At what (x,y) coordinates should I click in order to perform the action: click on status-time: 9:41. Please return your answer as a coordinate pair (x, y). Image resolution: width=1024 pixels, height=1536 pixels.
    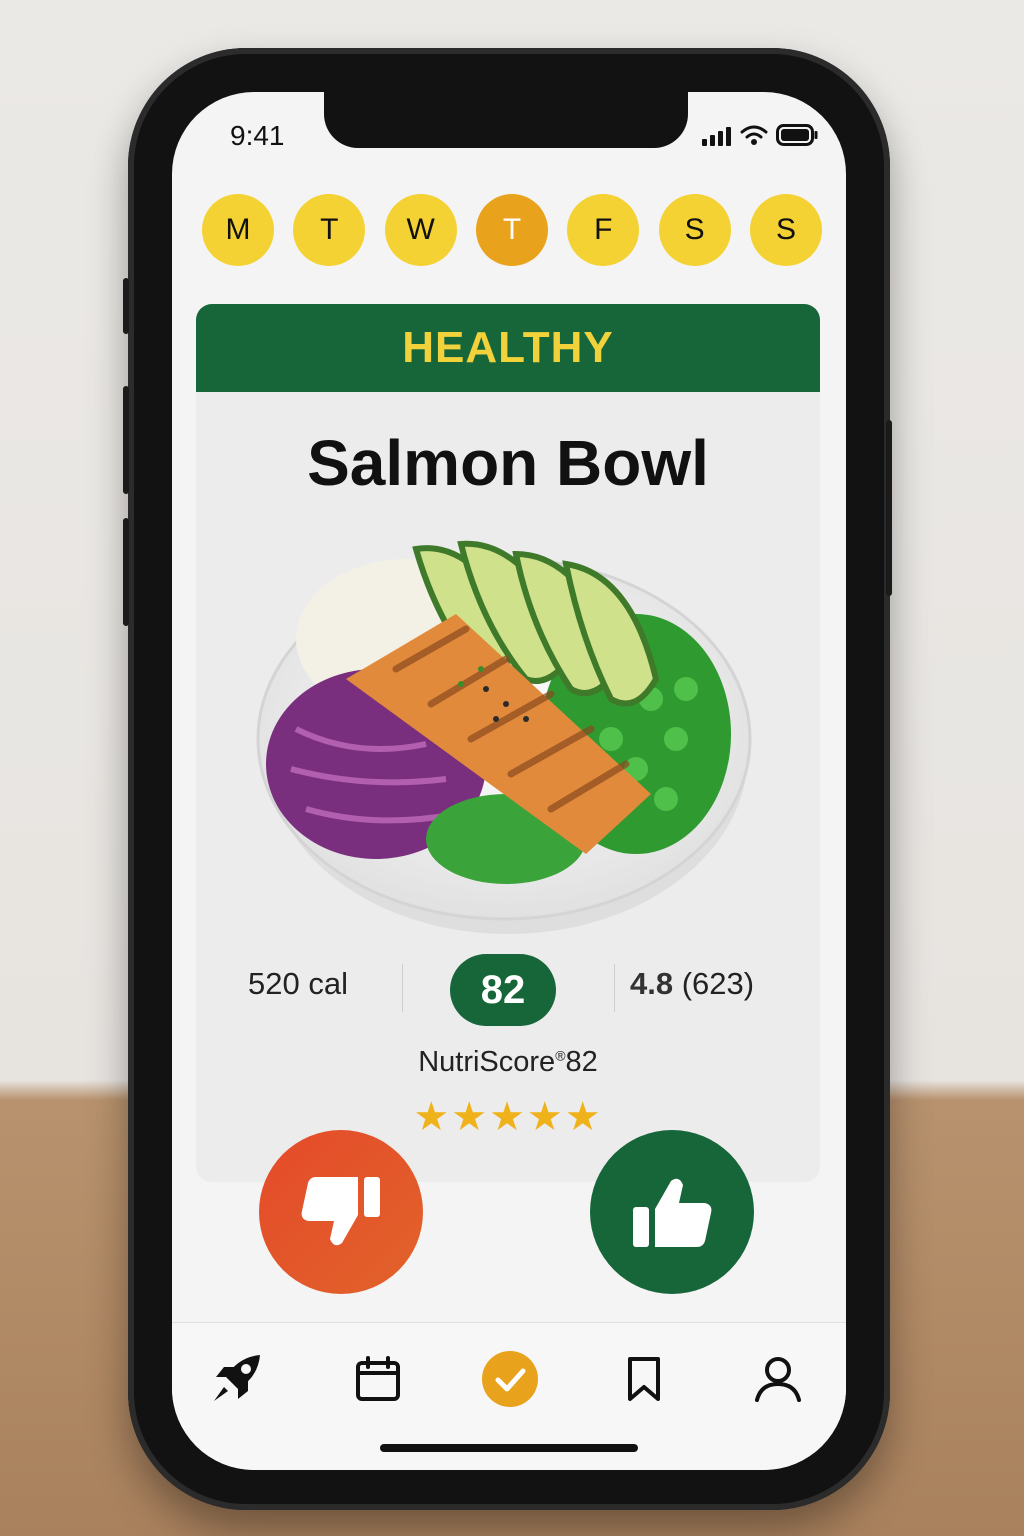
    Looking at the image, I should click on (257, 135).